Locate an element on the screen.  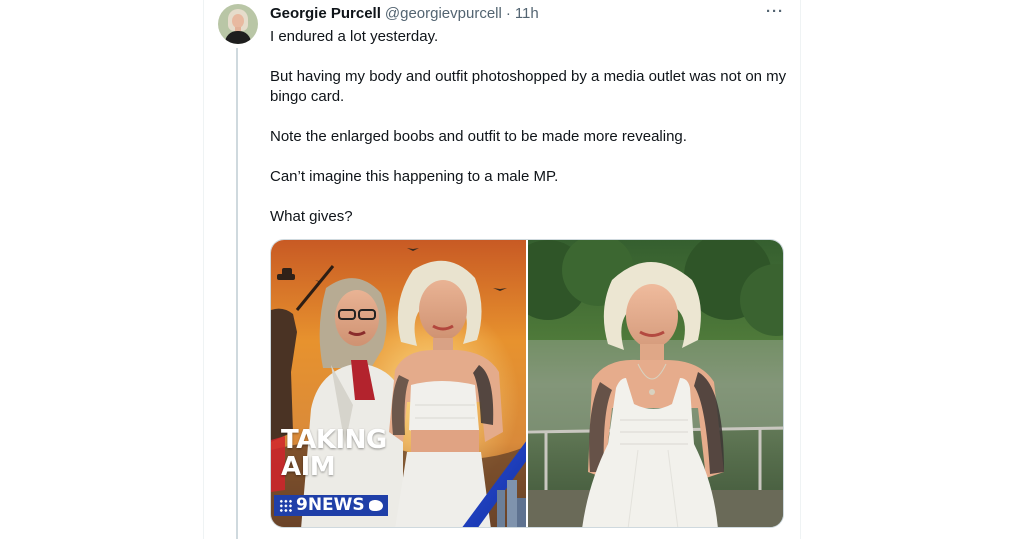
tweet-paragraph-5: What gives? is located at coordinates (311, 216).